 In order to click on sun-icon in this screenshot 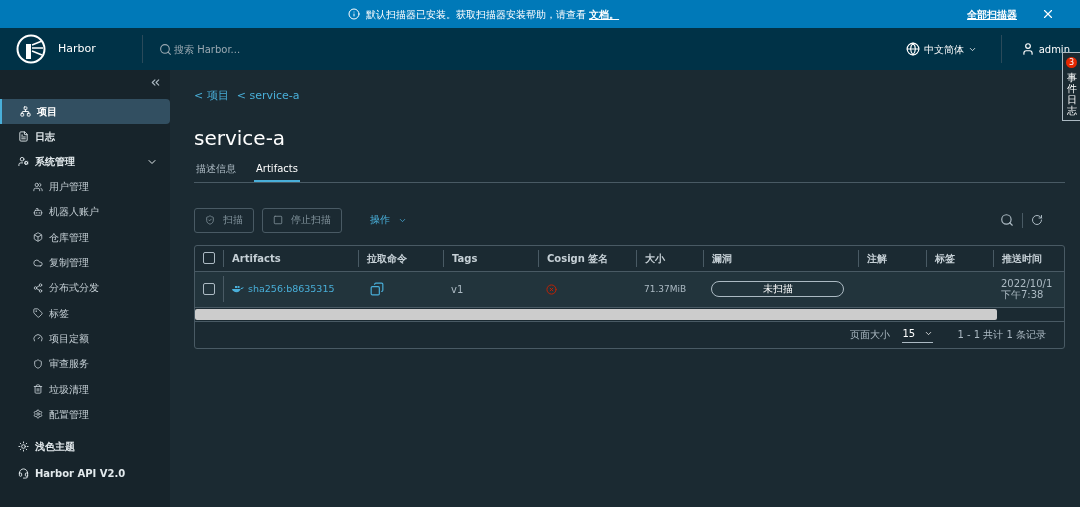, I will do `click(23, 446)`.